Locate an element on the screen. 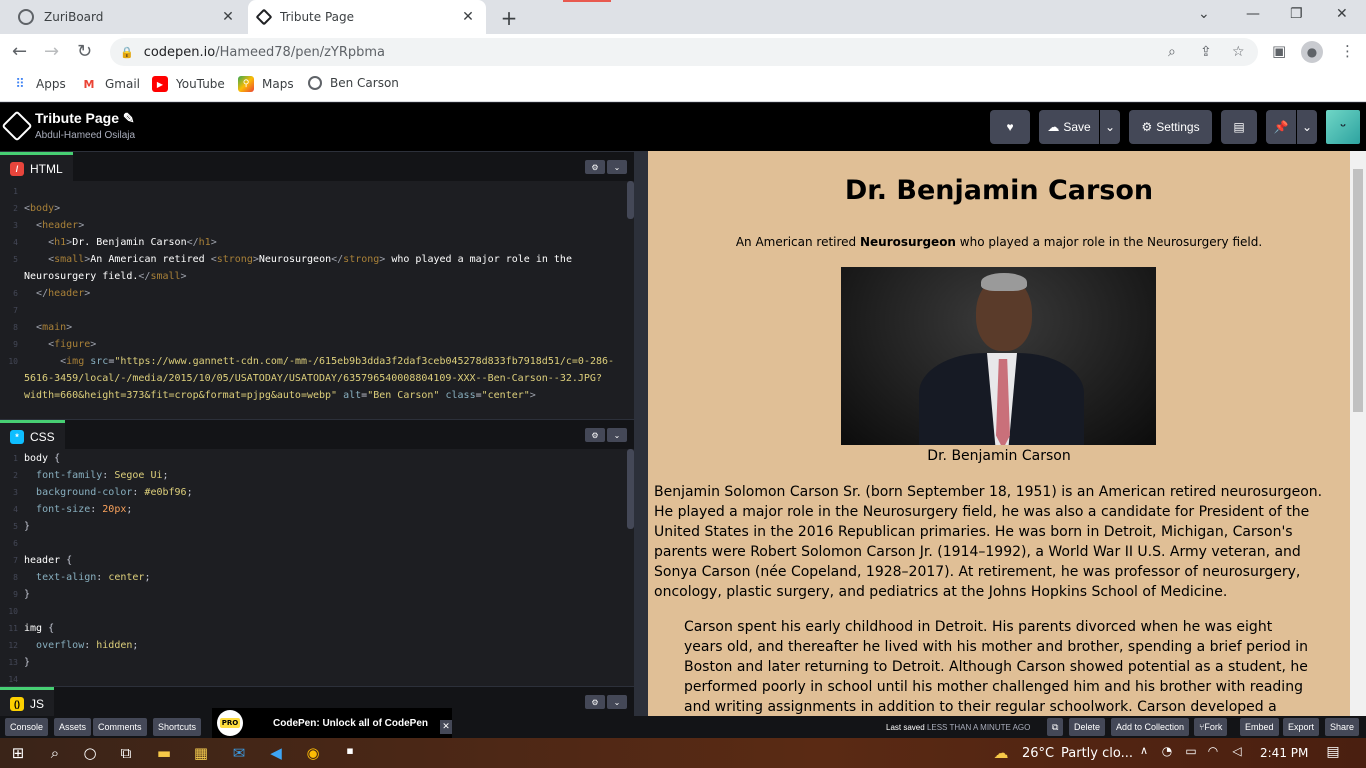 The image size is (1366, 768). bookmark-ben-carson: Ben Carson is located at coordinates (353, 83).